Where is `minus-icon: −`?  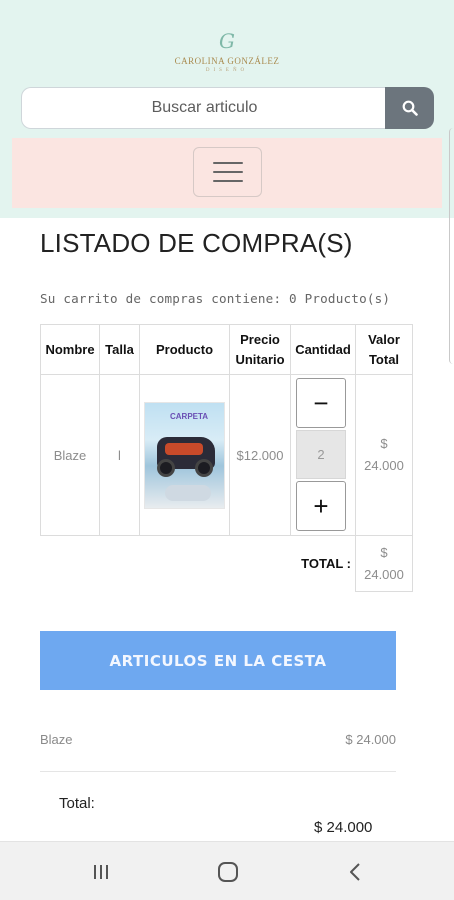 minus-icon: − is located at coordinates (321, 403).